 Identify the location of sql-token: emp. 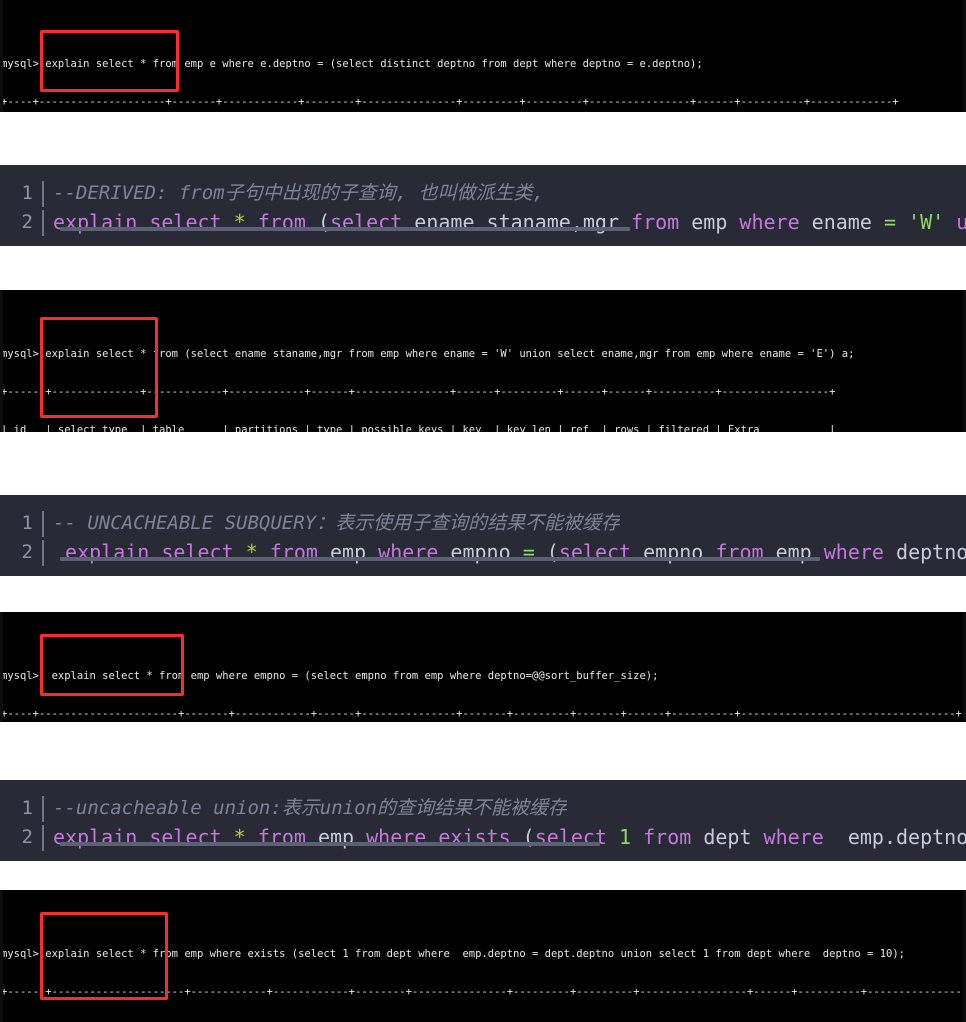
(709, 222).